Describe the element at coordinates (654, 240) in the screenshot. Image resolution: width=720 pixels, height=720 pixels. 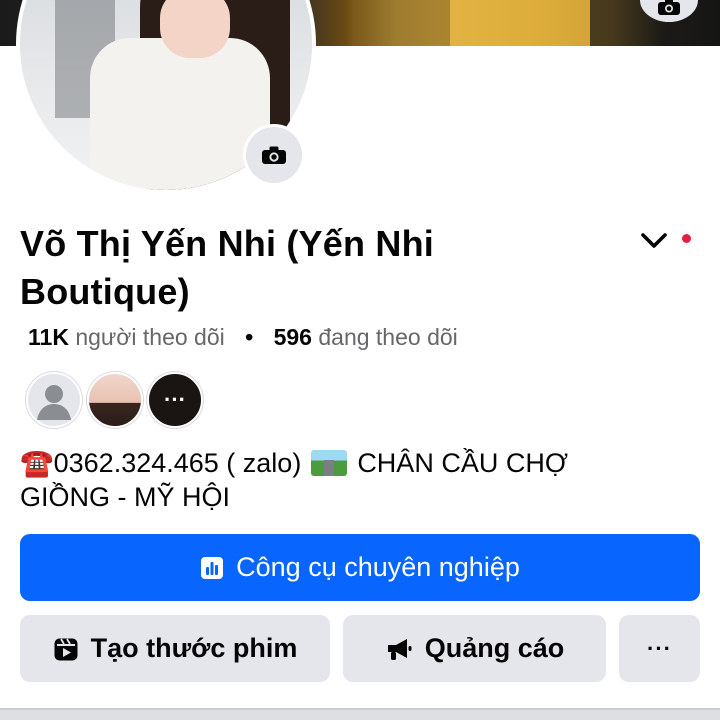
I see `chevron-down-icon` at that location.